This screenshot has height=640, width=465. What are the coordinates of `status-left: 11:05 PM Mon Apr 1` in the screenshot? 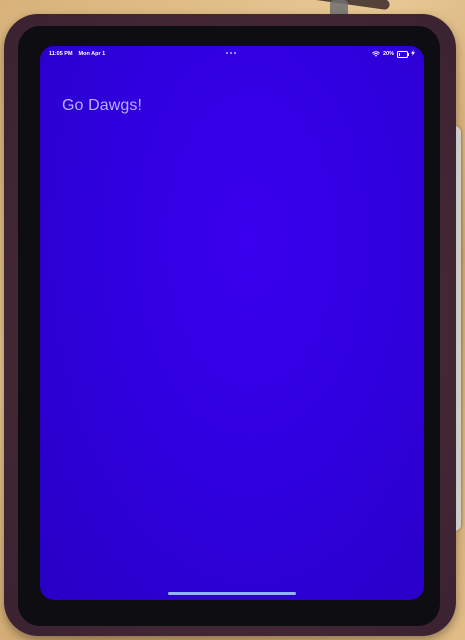 It's located at (77, 54).